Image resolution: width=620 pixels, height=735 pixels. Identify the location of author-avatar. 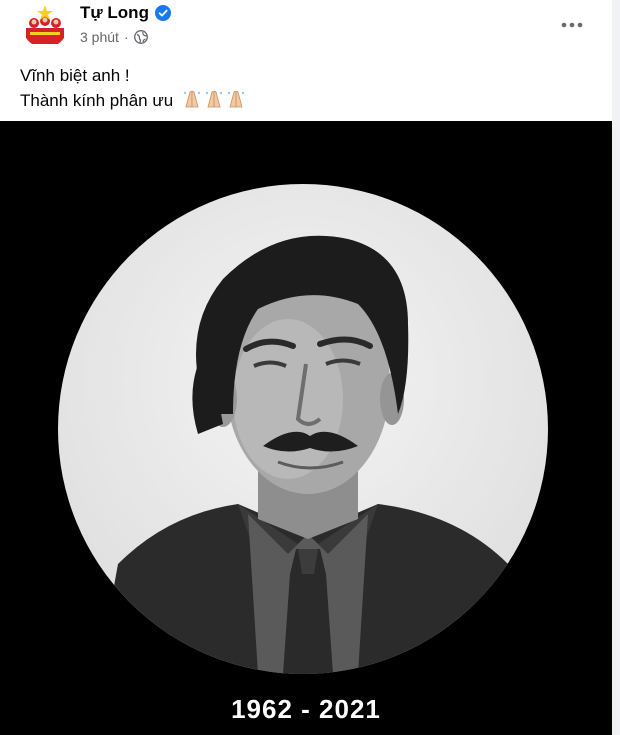
(45, 25).